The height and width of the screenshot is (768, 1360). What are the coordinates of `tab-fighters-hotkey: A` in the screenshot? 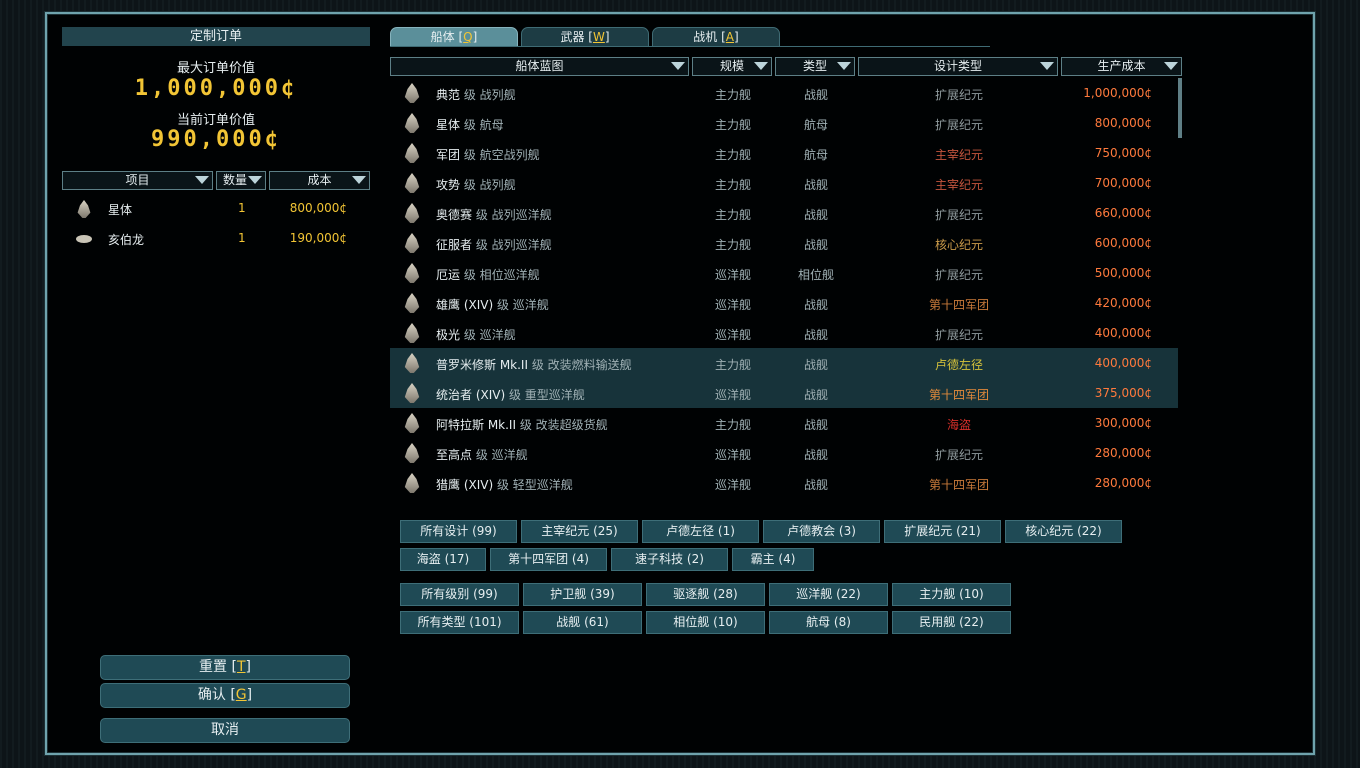 It's located at (730, 37).